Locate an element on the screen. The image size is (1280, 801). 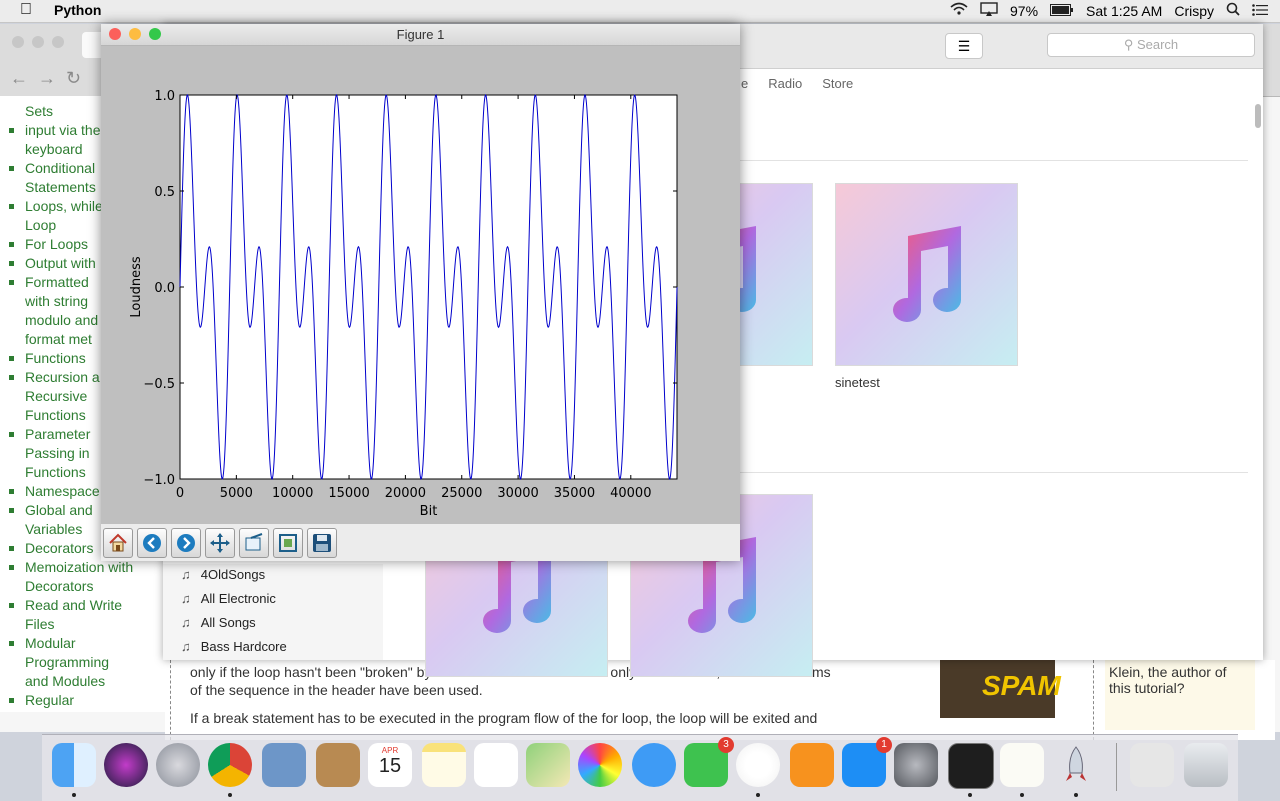
subplots-icon is located at coordinates (254, 543).